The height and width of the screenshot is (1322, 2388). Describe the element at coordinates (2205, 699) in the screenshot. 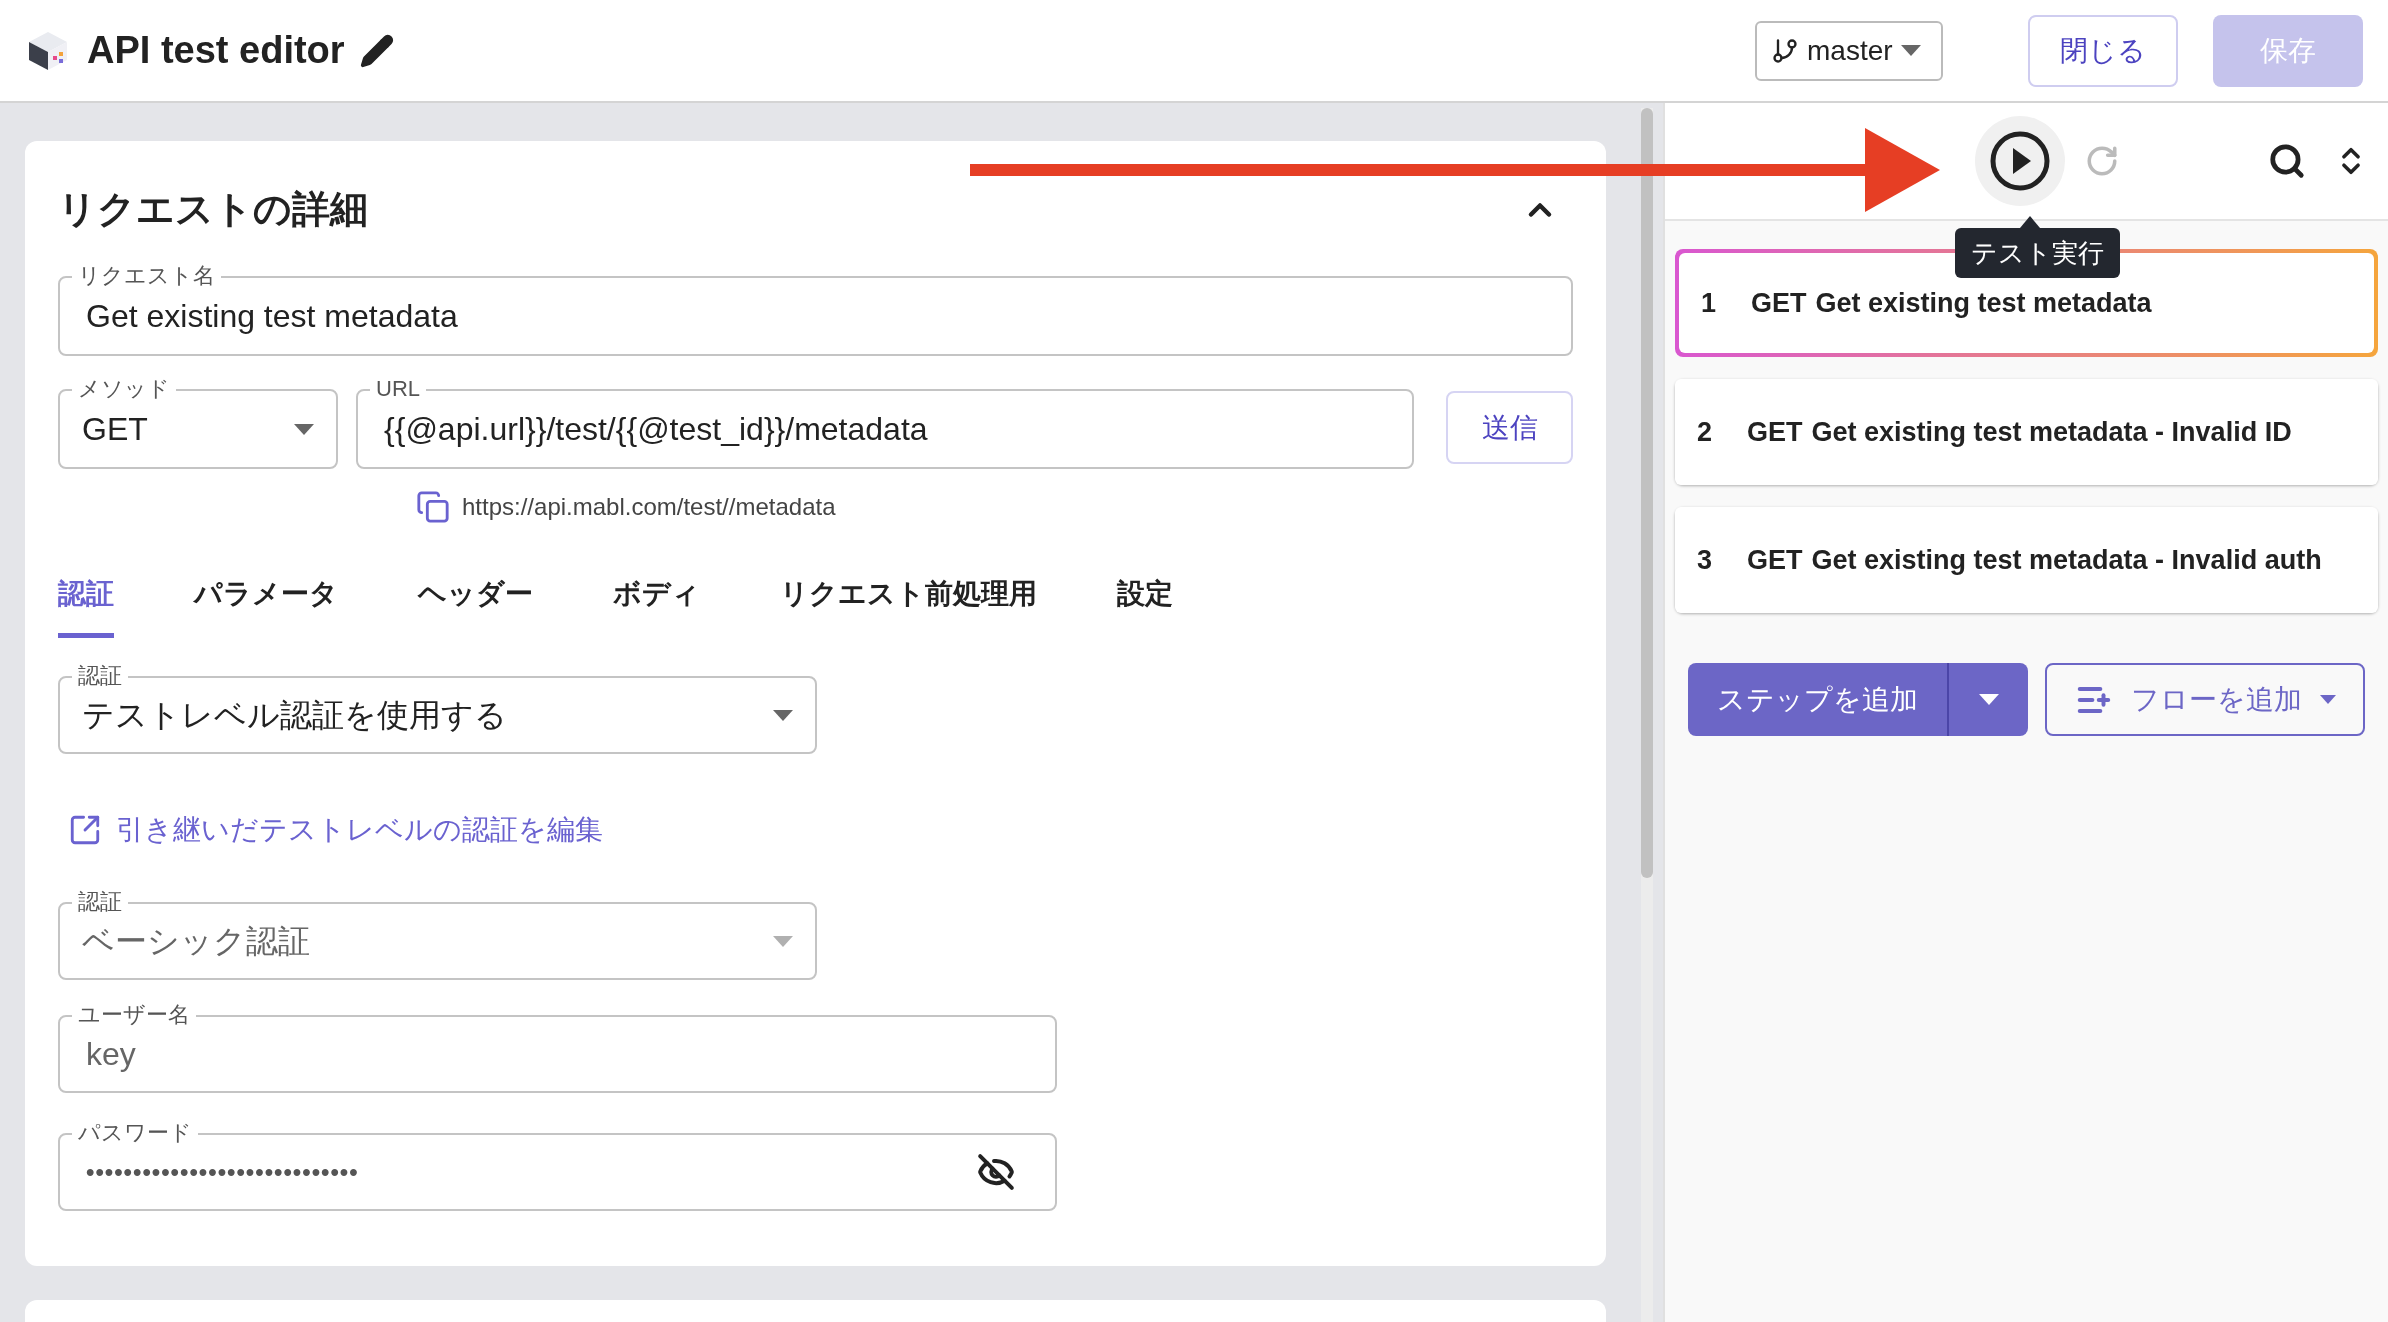

I see `add-flow-button: フローを追加` at that location.